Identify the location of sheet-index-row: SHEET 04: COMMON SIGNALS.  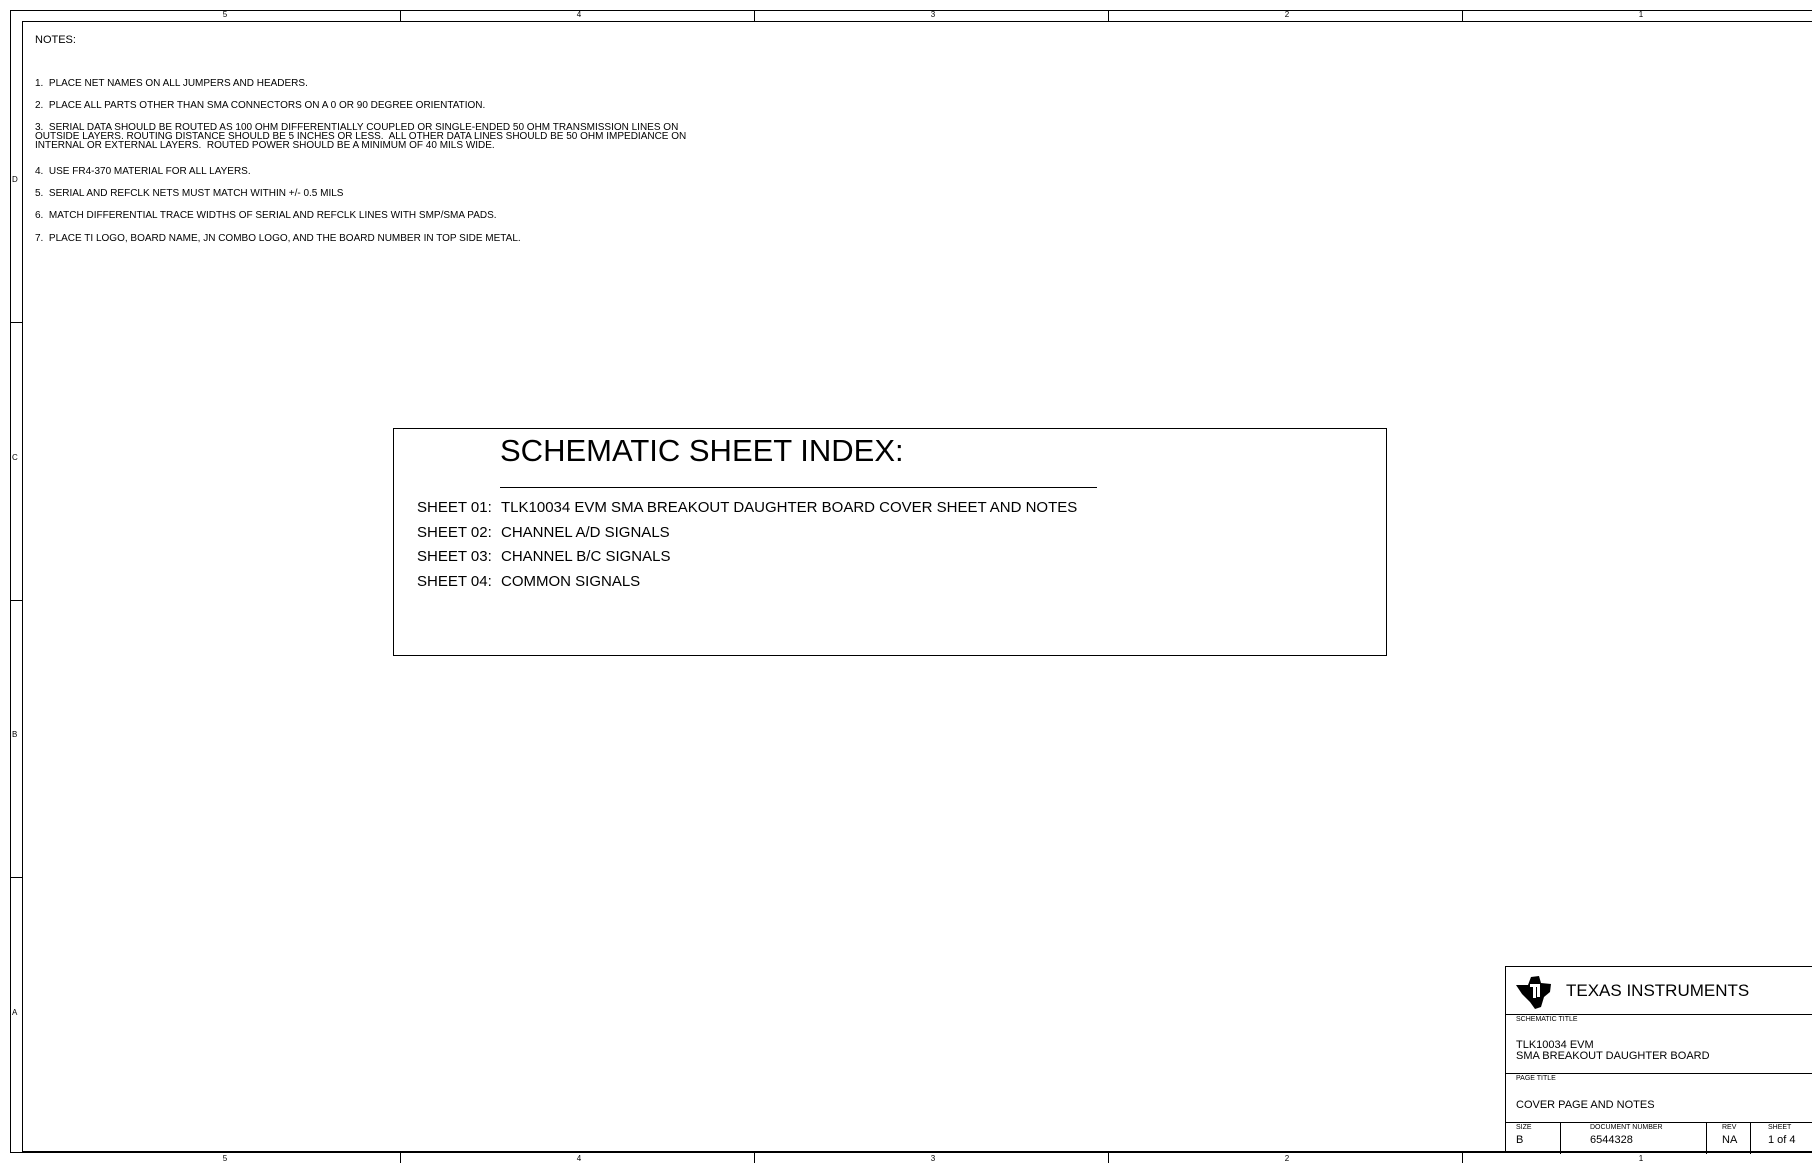
(528, 581).